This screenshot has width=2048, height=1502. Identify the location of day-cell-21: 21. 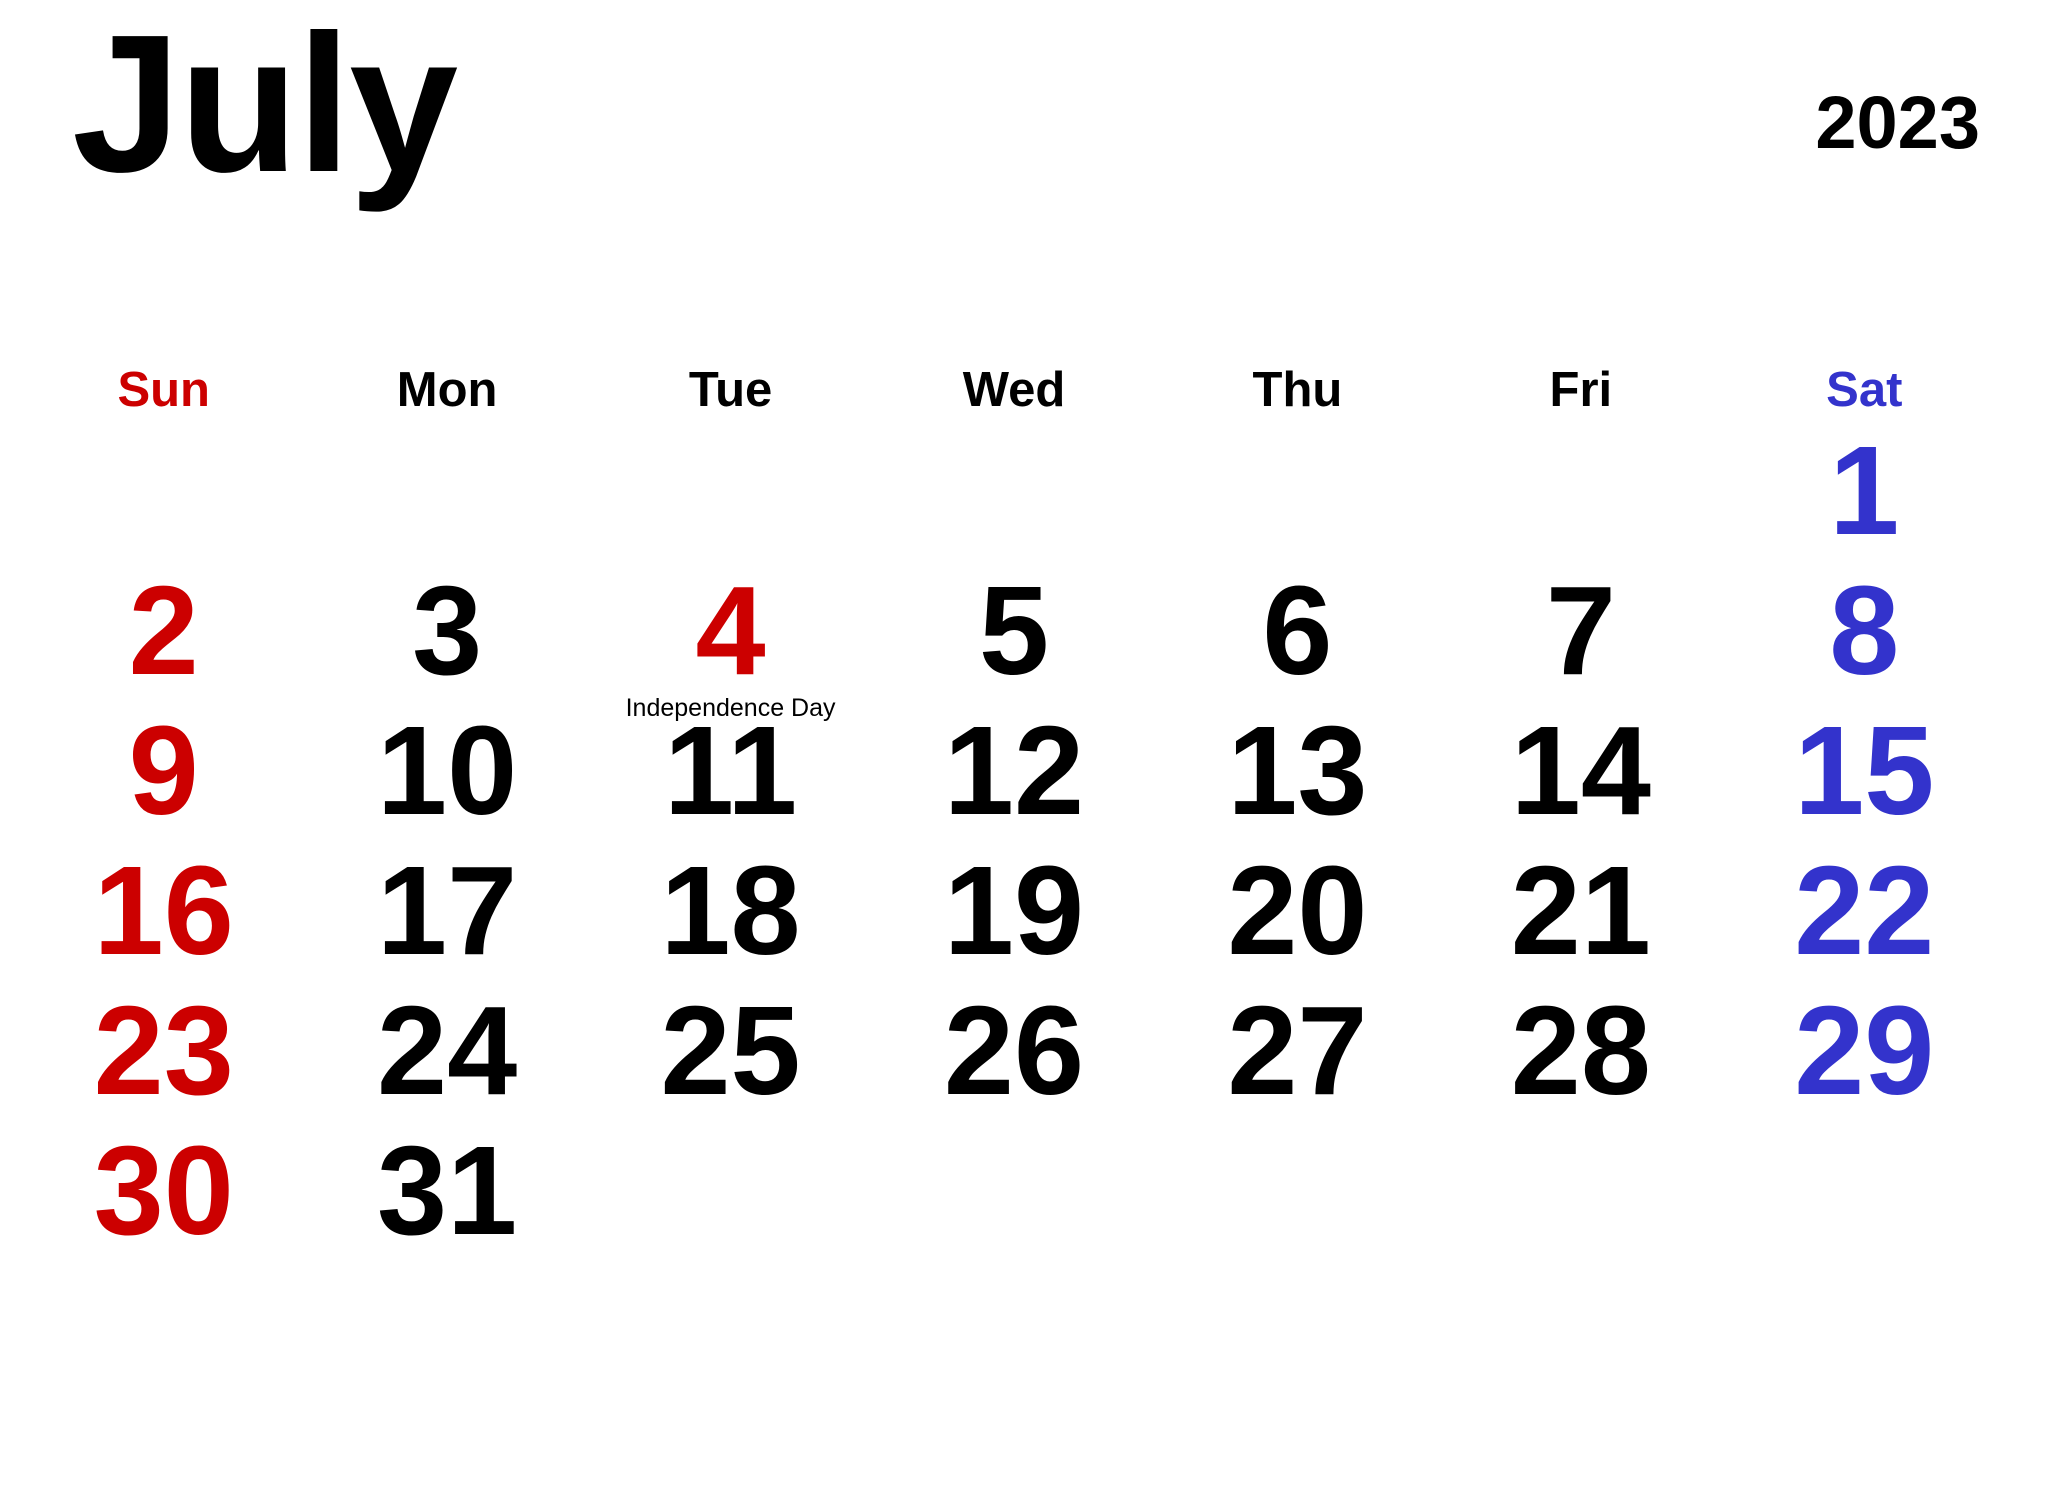
(1580, 915).